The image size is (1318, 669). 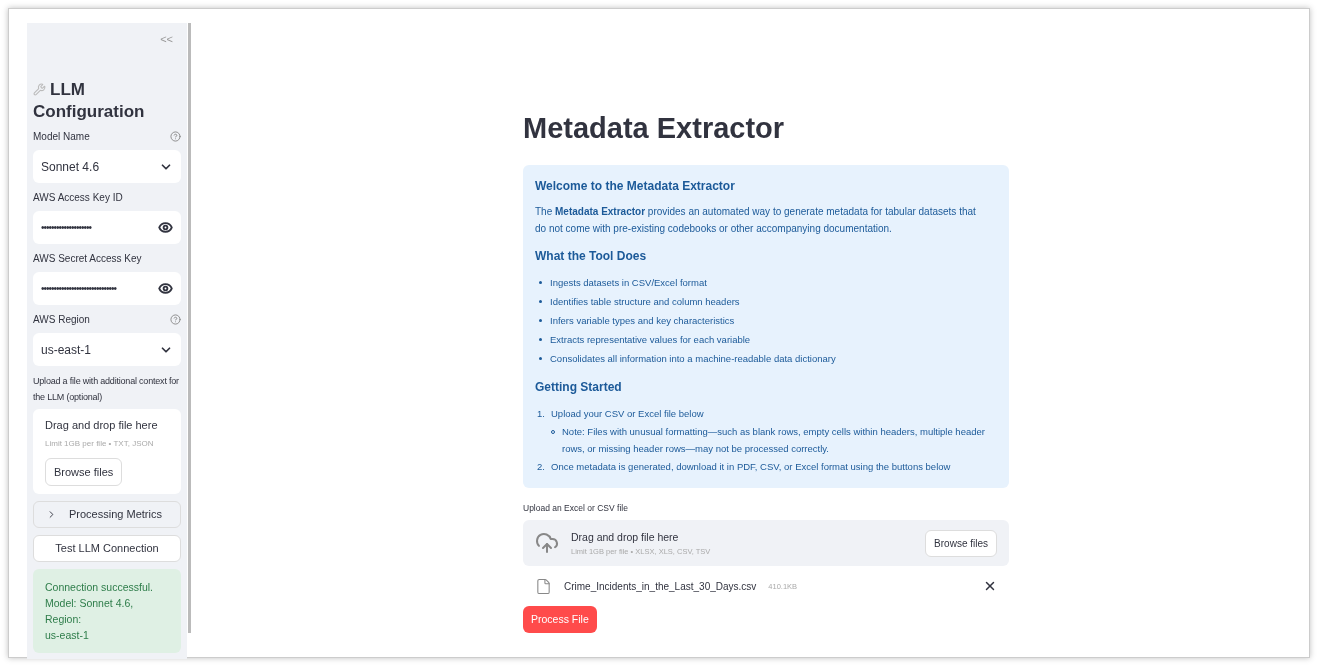 What do you see at coordinates (39, 89) in the screenshot?
I see `wrench-icon` at bounding box center [39, 89].